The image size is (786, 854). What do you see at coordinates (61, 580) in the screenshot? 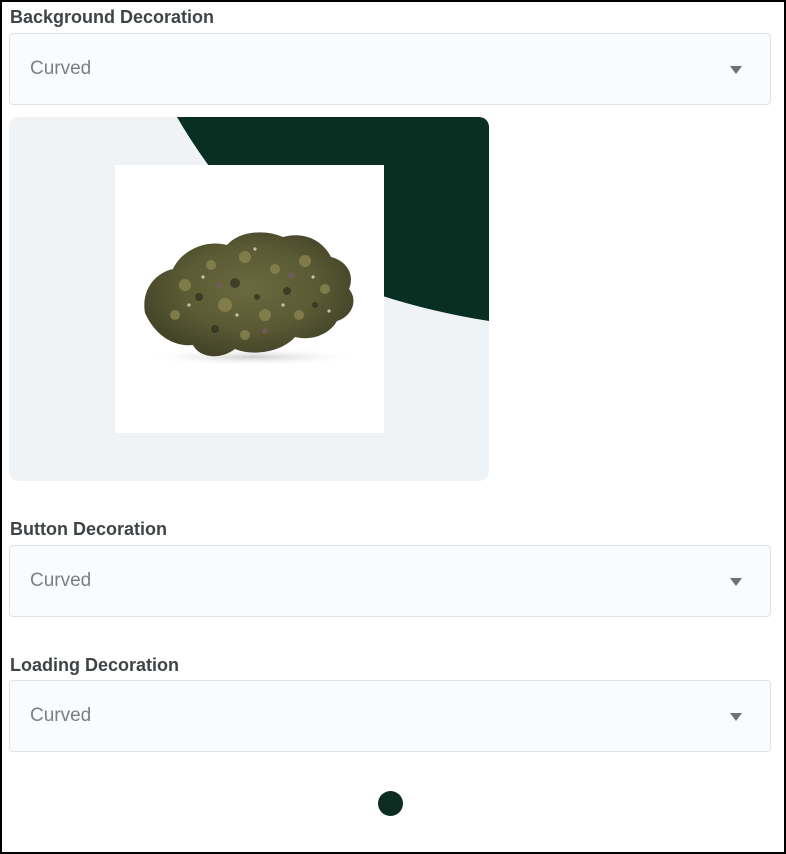
I see `button-decoration-value: Curved` at bounding box center [61, 580].